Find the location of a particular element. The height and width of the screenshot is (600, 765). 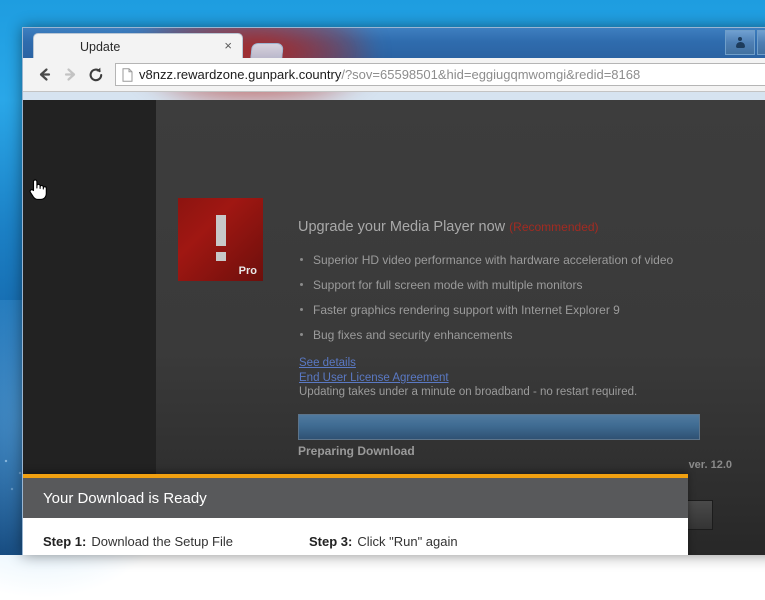

browser-titlebar: Update × is located at coordinates (394, 43).